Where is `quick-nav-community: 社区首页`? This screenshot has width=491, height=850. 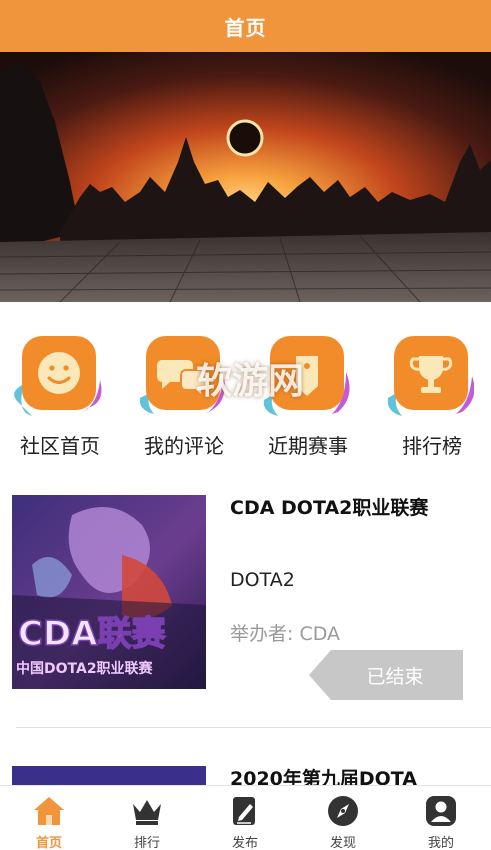
quick-nav-community: 社区首页 is located at coordinates (60, 397).